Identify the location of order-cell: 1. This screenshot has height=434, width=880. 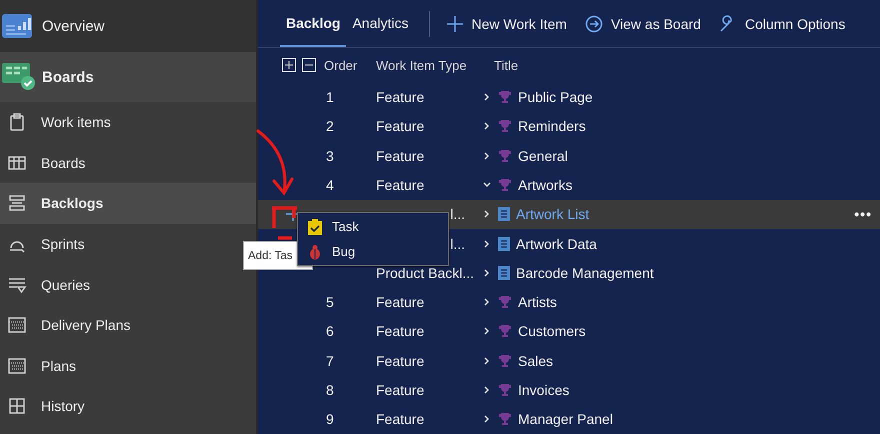
(330, 97).